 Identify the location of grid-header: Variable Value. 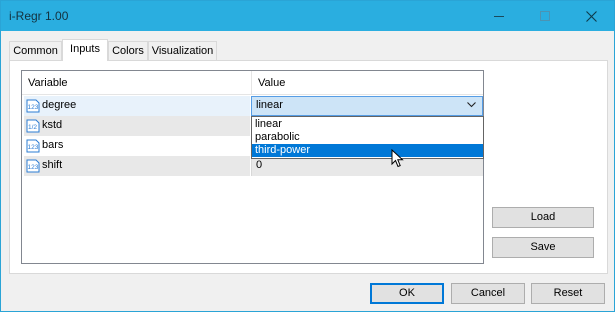
(252, 83).